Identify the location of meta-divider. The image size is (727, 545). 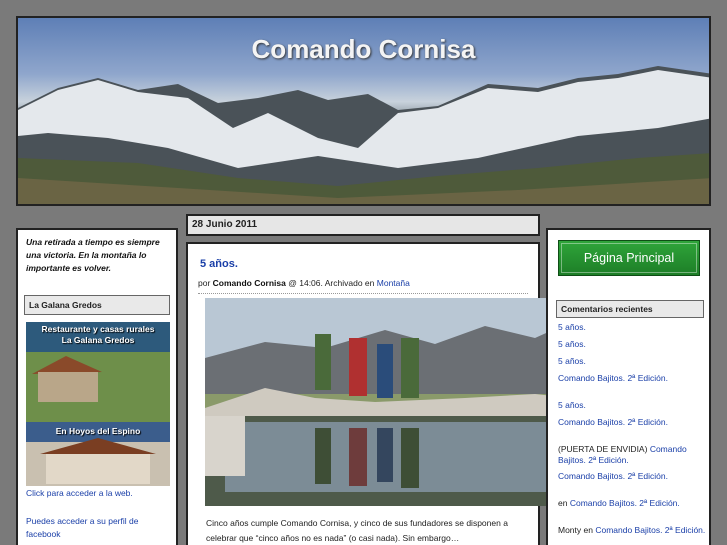
(363, 293).